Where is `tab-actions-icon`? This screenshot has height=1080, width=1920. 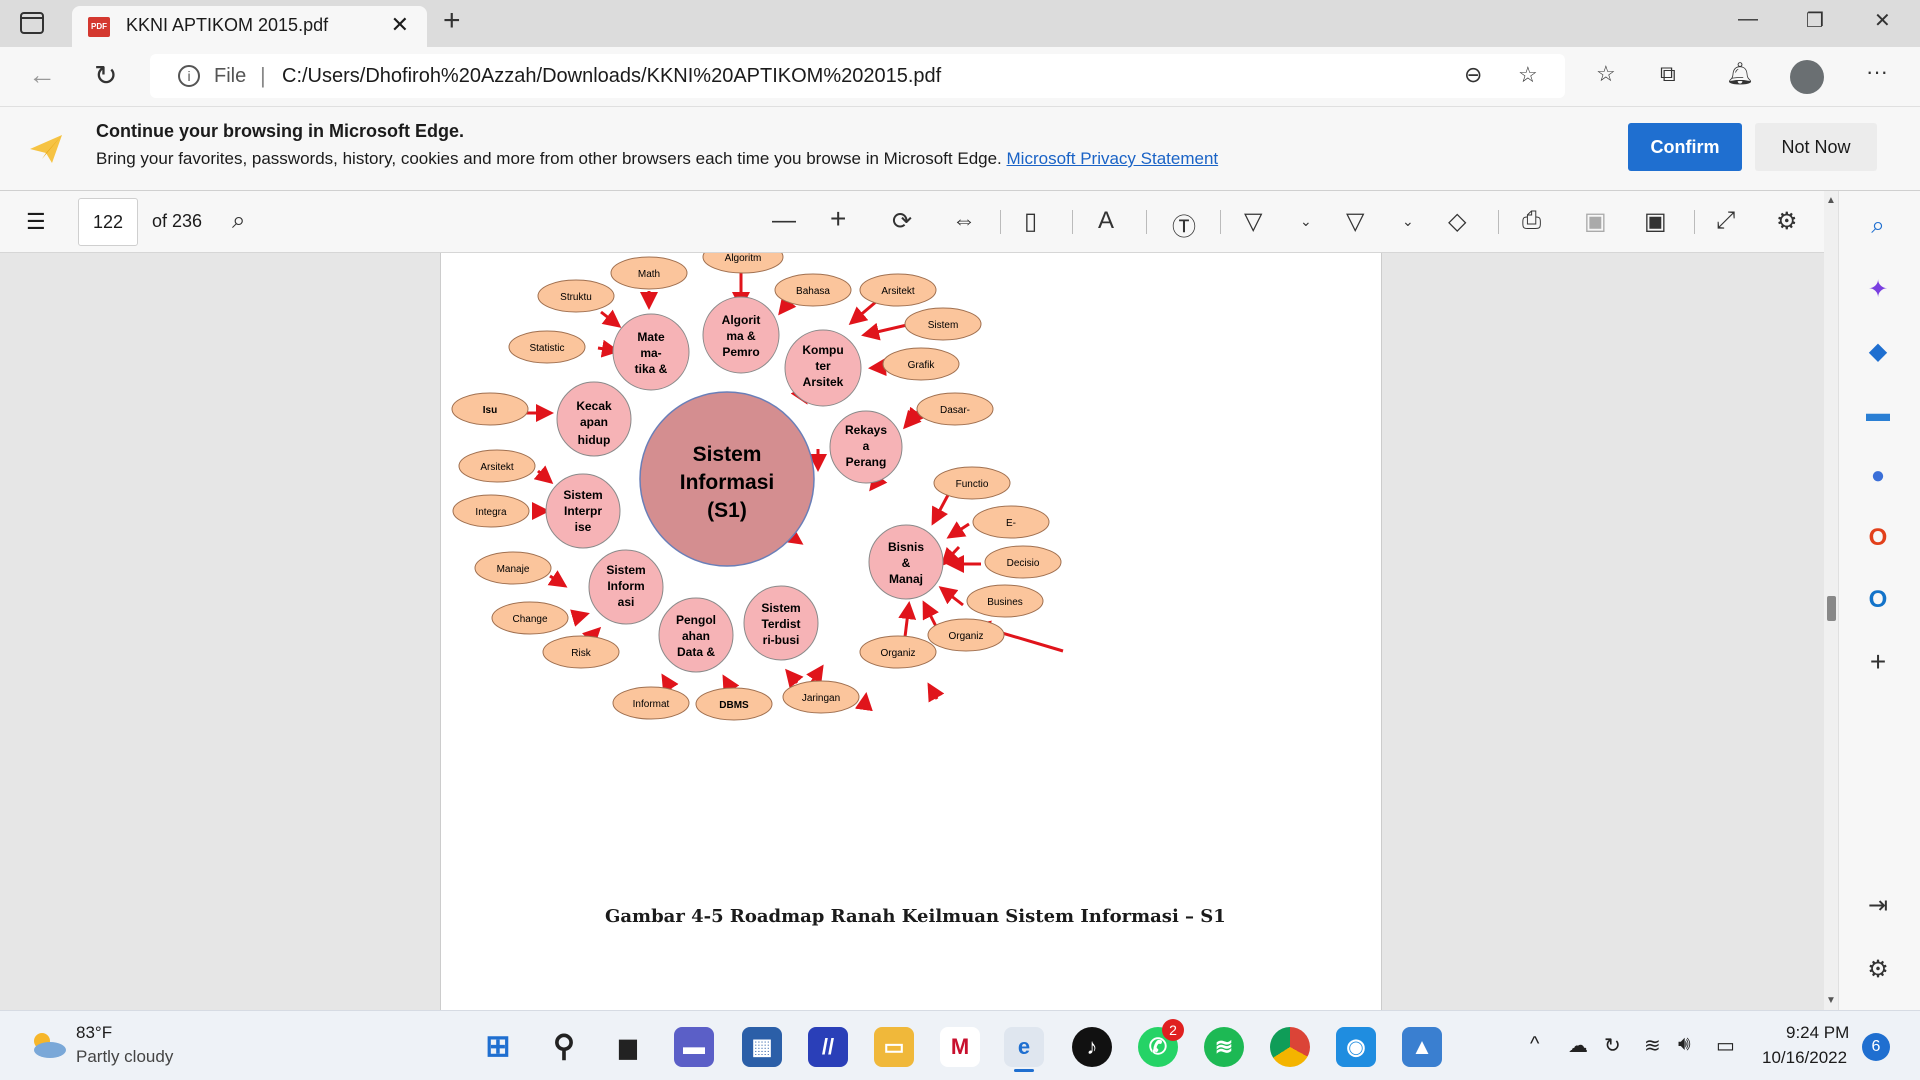
tab-actions-icon is located at coordinates (32, 23).